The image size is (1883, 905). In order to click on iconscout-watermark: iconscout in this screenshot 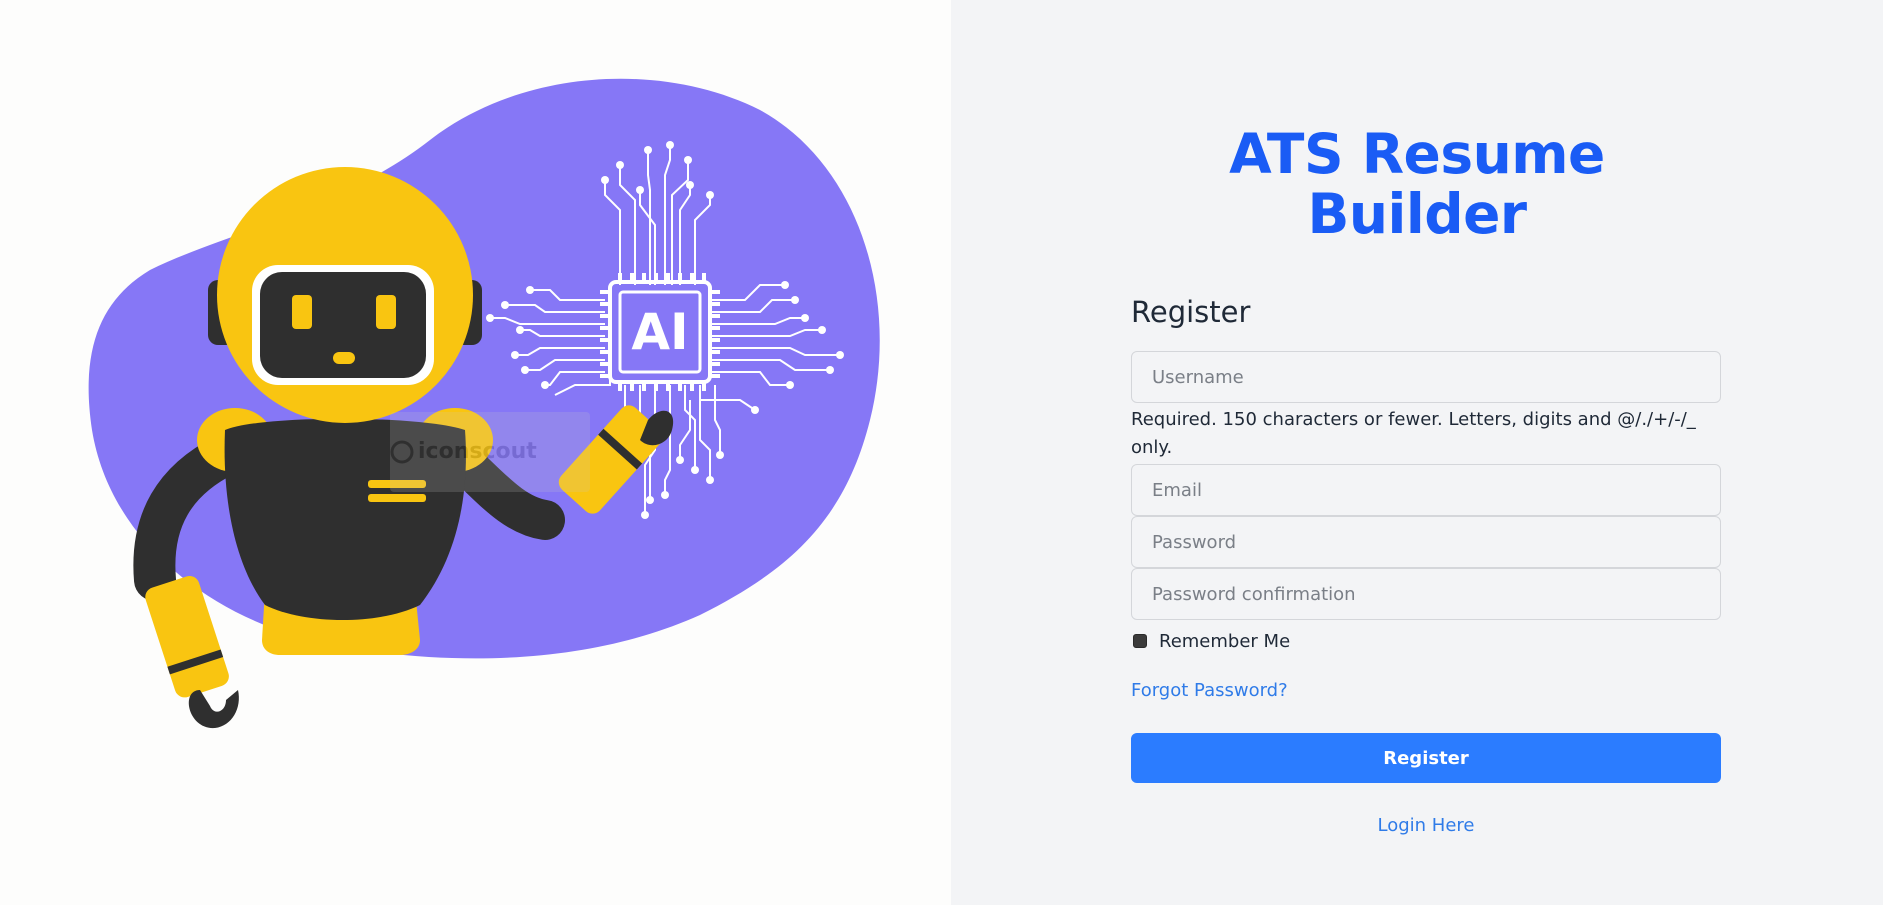, I will do `click(490, 452)`.